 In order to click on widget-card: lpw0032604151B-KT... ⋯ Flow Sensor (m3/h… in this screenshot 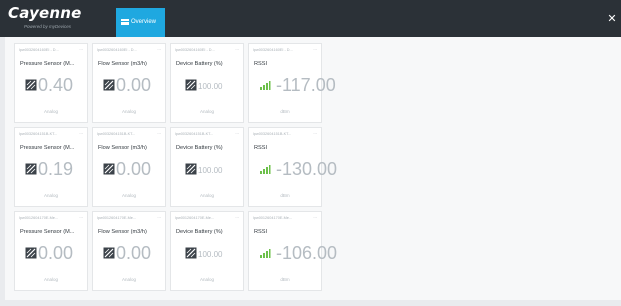, I will do `click(129, 167)`.